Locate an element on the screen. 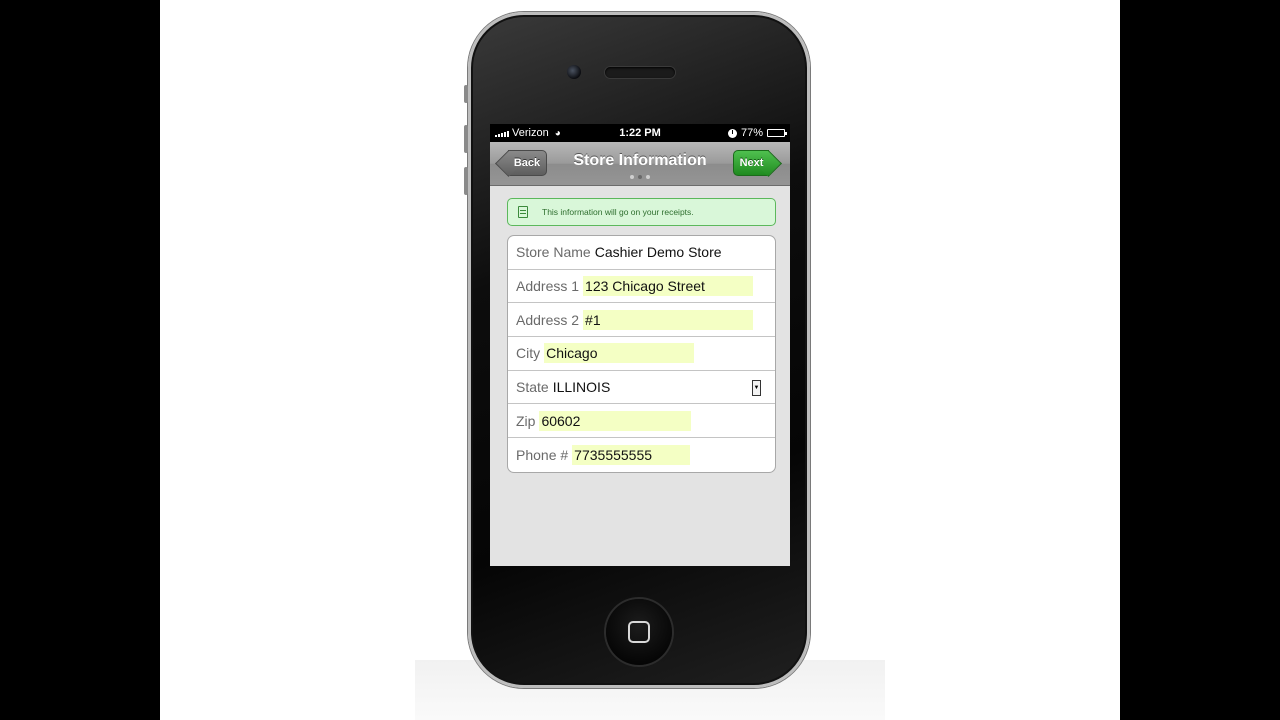 The width and height of the screenshot is (1280, 720). signal-icon is located at coordinates (502, 133).